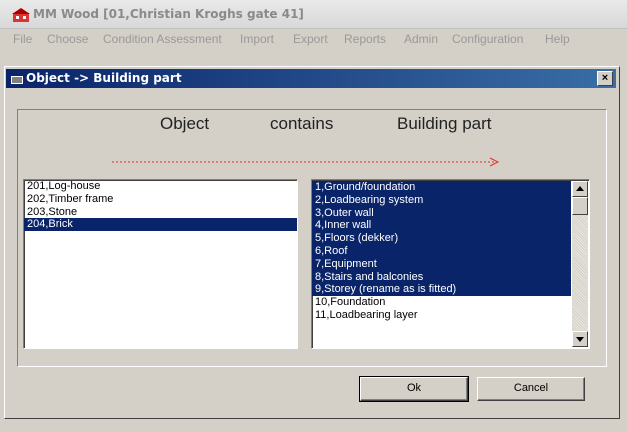  Describe the element at coordinates (441, 187) in the screenshot. I see `building-part-list-item: 1,Ground/foundation` at that location.